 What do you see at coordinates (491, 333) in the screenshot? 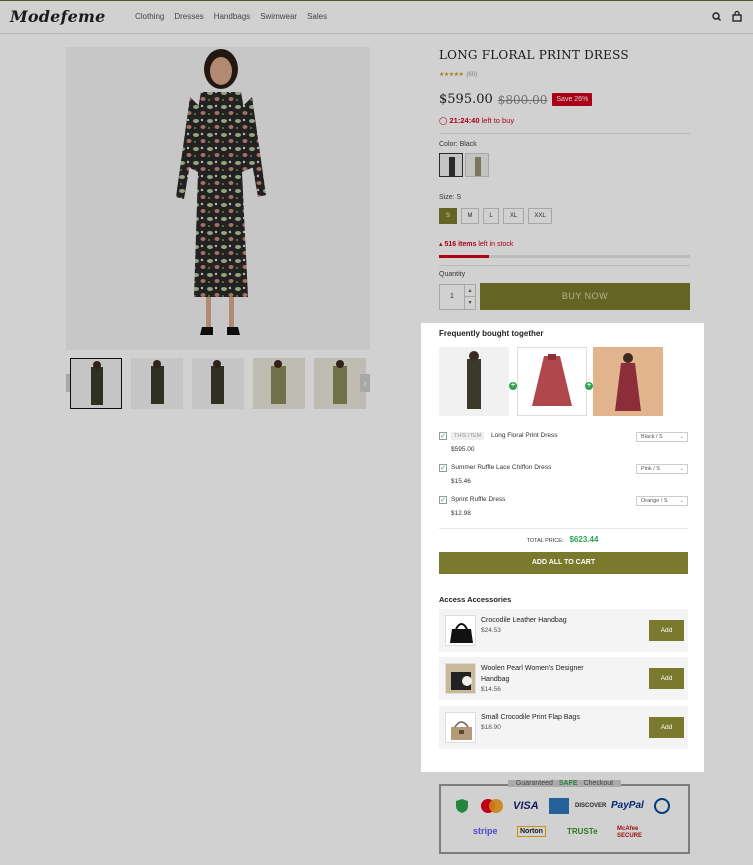
I see `fbt-title: Frequently bought together` at bounding box center [491, 333].